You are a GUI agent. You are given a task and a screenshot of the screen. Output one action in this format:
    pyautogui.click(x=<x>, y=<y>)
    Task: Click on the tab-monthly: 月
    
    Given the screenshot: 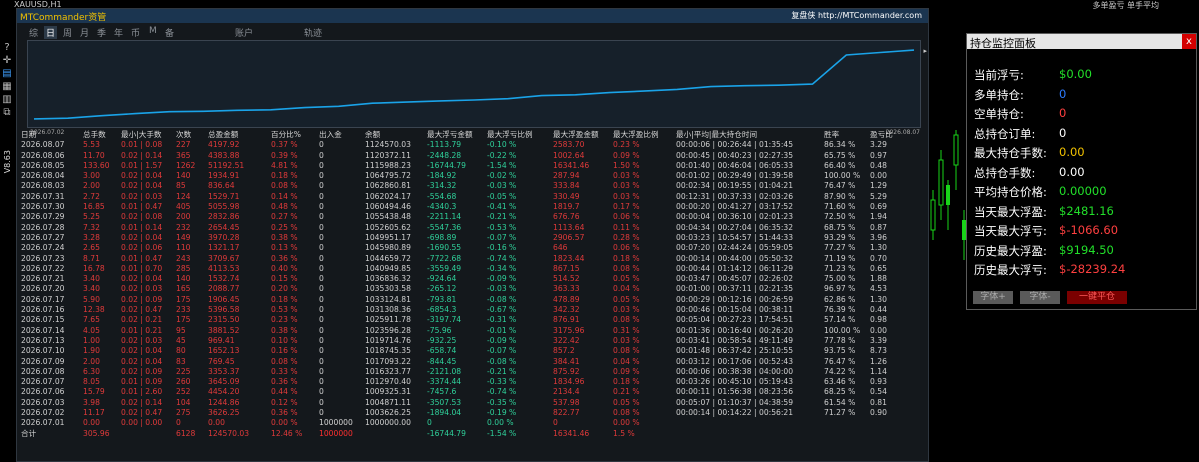 What is the action you would take?
    pyautogui.click(x=84, y=32)
    